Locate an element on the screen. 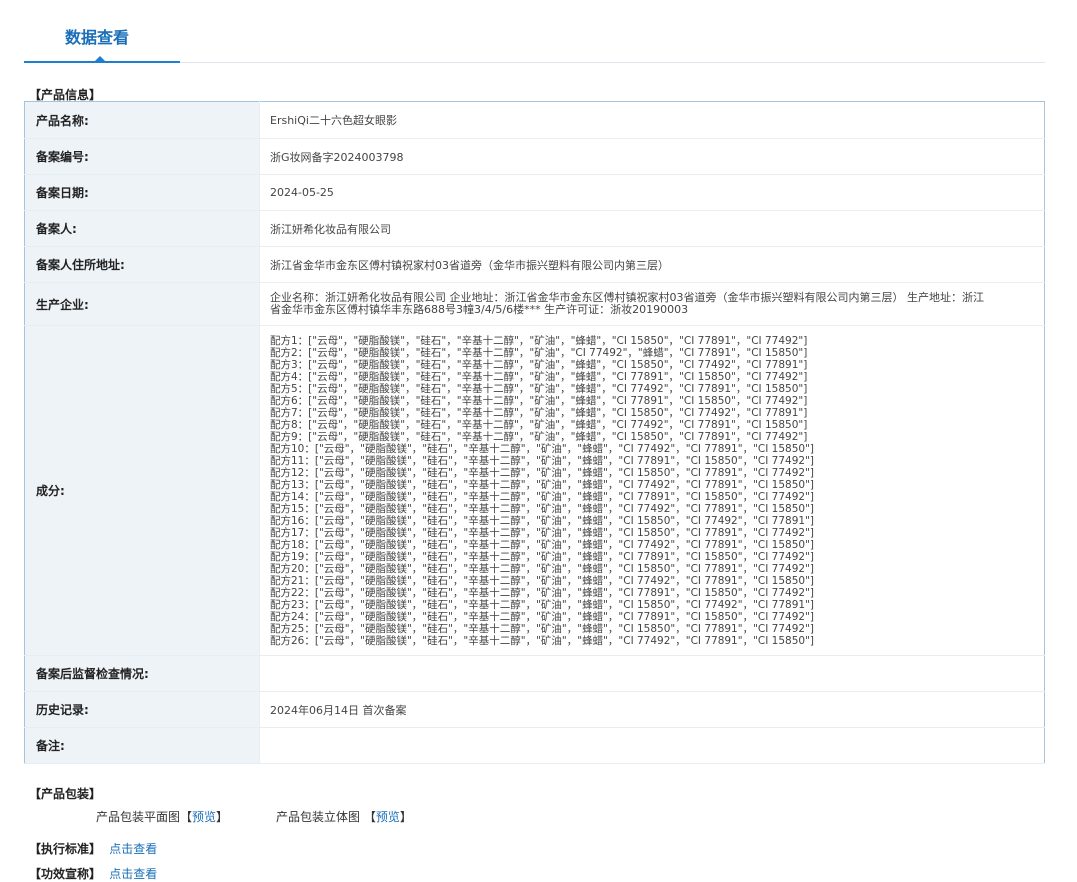 The image size is (1077, 882). table-row: 历史记录: 2024年06月14日 首次备案 is located at coordinates (534, 709).